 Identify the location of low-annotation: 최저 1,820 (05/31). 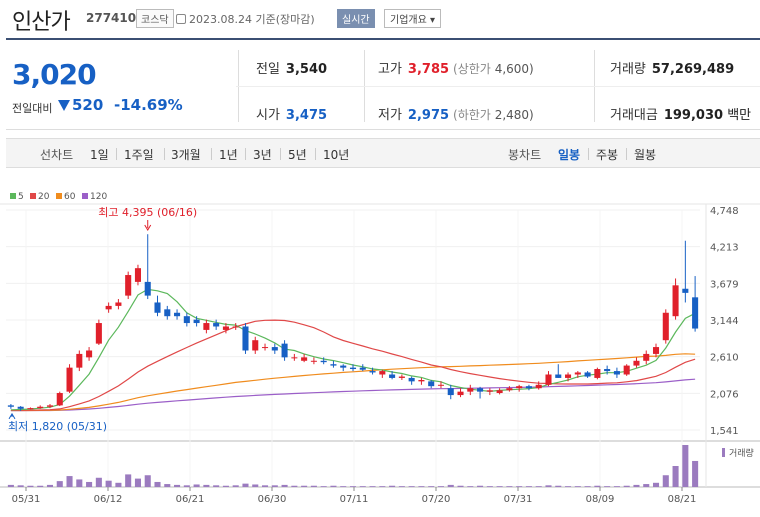
(57, 426).